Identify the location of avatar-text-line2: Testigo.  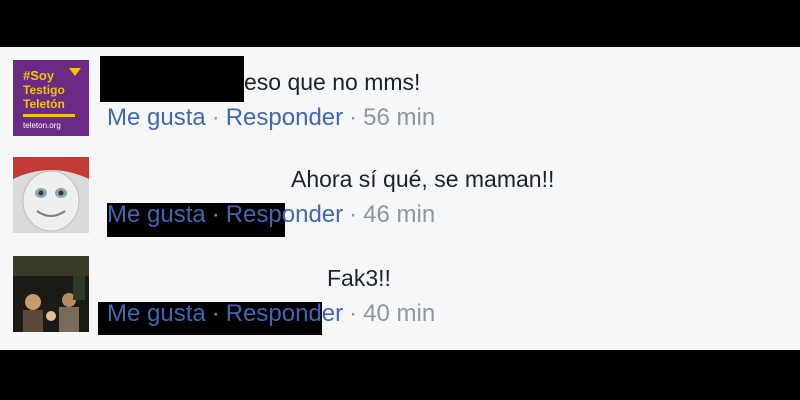
(44, 90).